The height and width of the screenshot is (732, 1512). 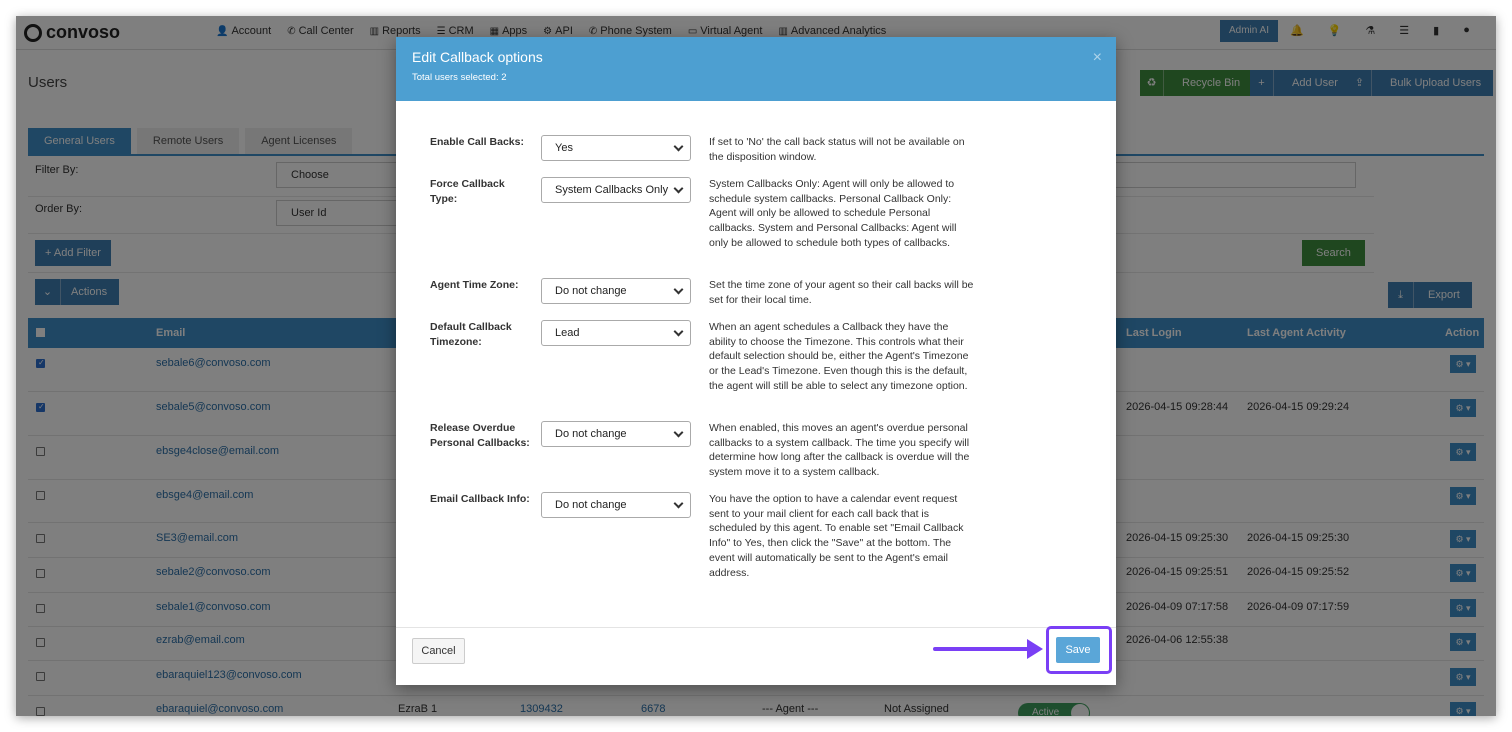 What do you see at coordinates (467, 191) in the screenshot?
I see `force-callback-type-label: Force Callback Type:` at bounding box center [467, 191].